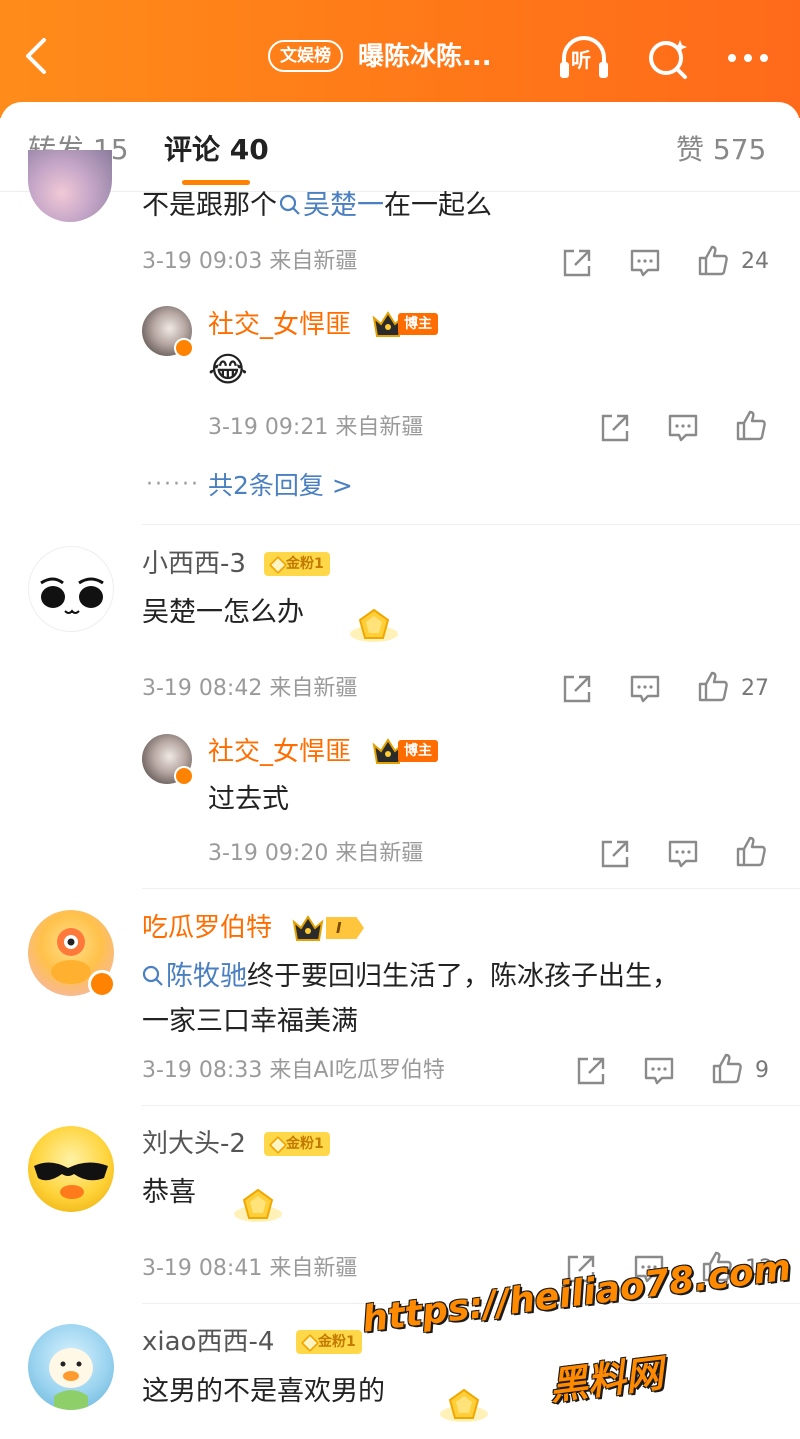  Describe the element at coordinates (194, 564) in the screenshot. I see `comment-author: 小西西-3` at that location.